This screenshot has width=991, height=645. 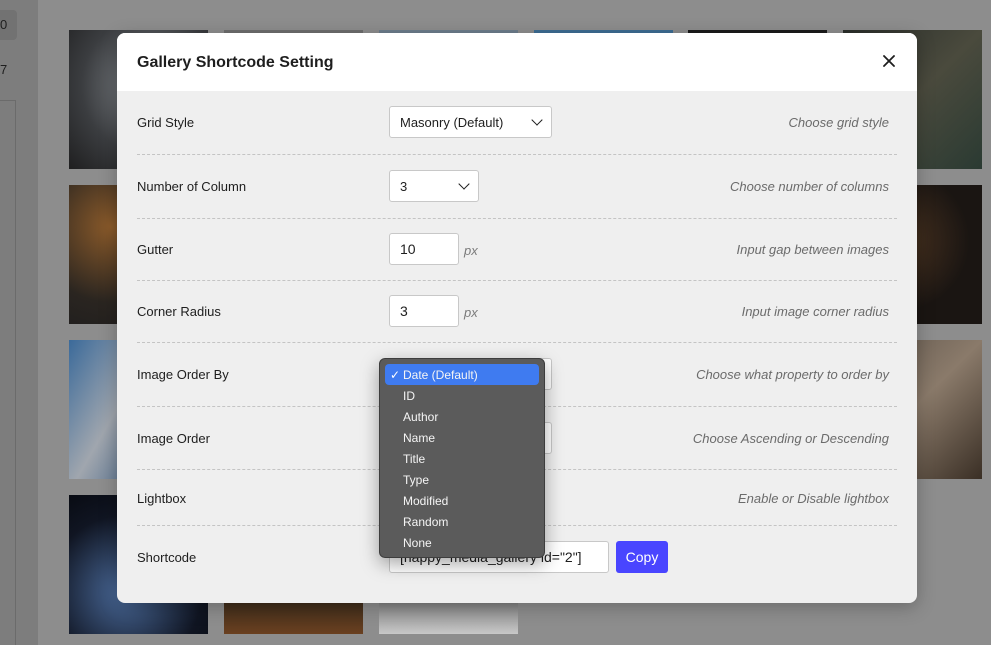 What do you see at coordinates (414, 458) in the screenshot?
I see `menu-item-label: Title` at bounding box center [414, 458].